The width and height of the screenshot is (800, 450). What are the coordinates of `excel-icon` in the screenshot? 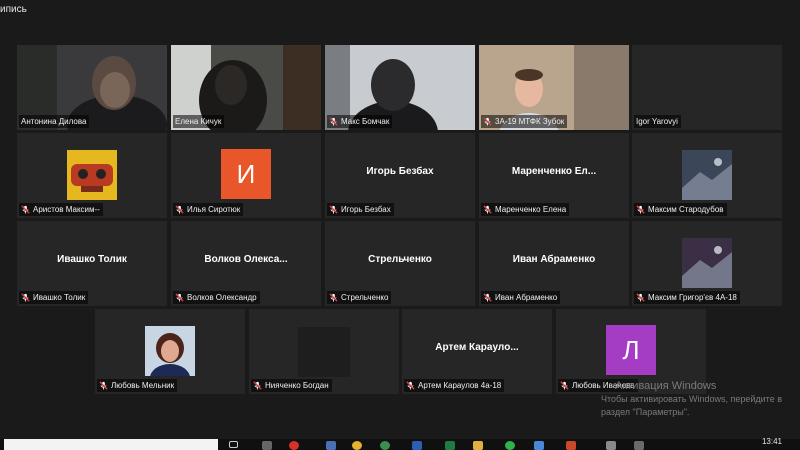 It's located at (450, 445).